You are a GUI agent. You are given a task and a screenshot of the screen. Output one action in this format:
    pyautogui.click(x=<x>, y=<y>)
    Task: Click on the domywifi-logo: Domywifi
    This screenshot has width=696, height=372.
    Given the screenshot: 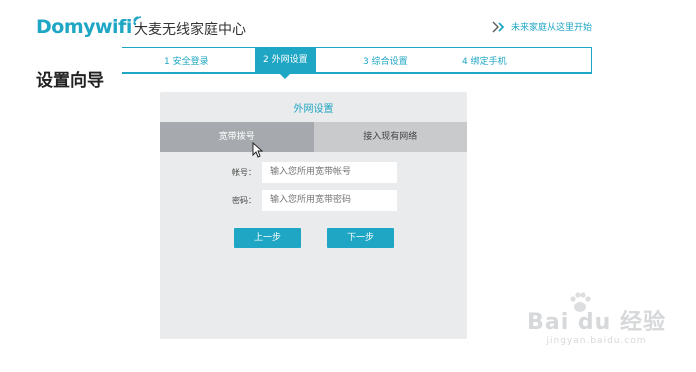 What is the action you would take?
    pyautogui.click(x=89, y=27)
    